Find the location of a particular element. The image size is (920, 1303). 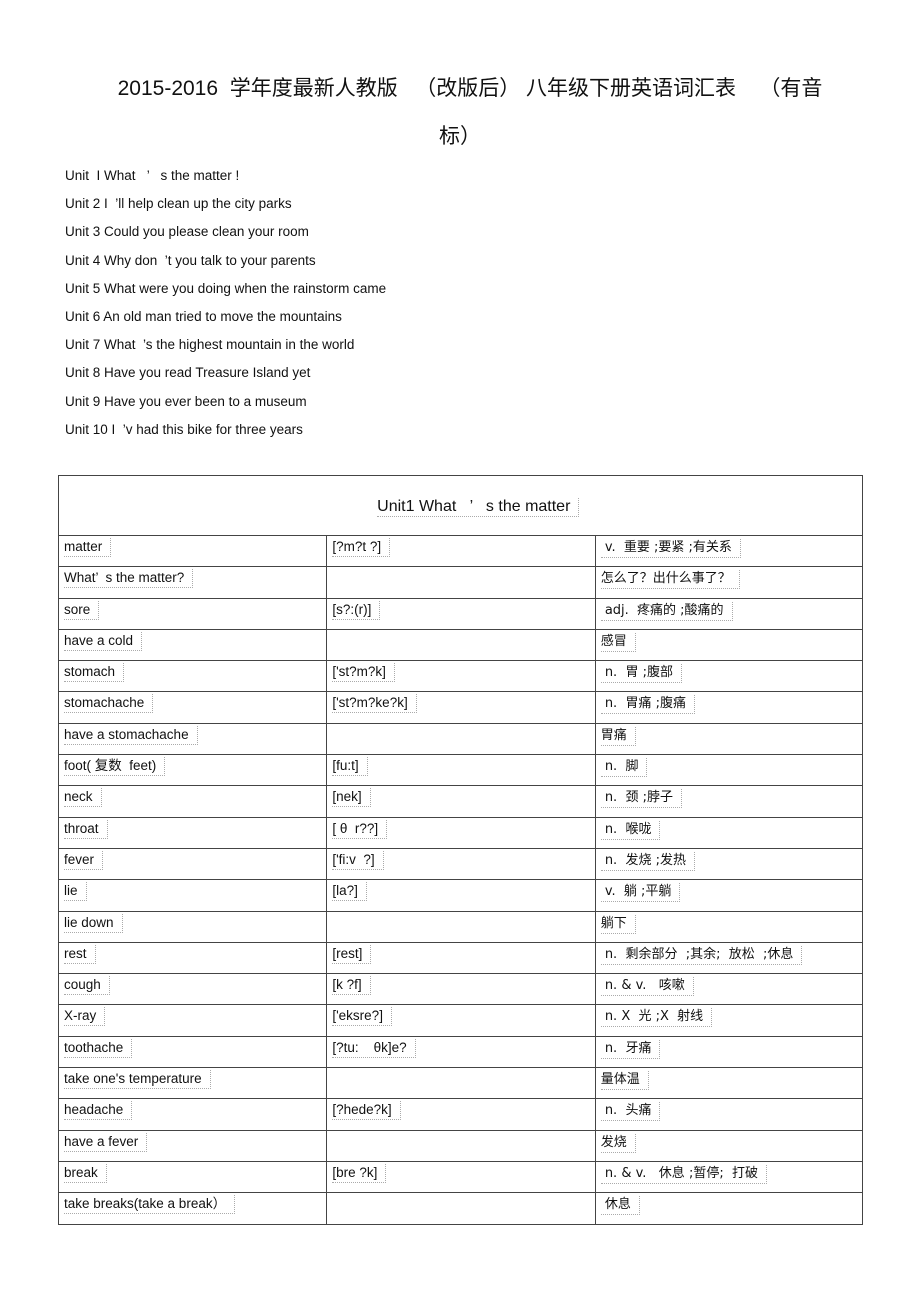

phonetic-text: ['st?m?ke?k] is located at coordinates (374, 704).